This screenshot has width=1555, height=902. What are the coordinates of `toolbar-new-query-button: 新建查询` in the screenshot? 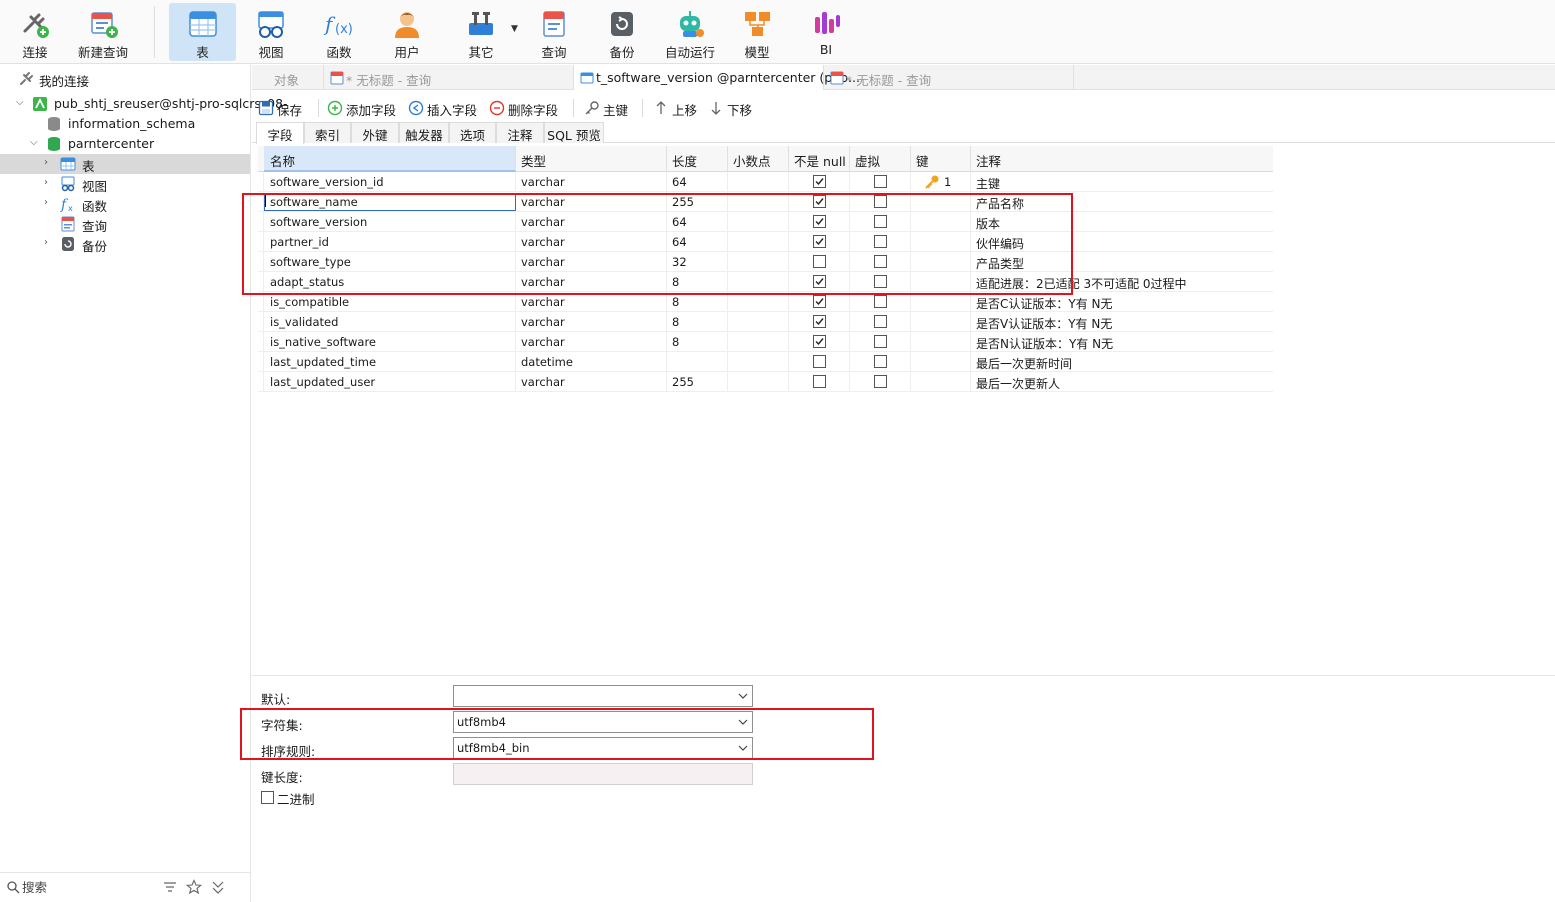 It's located at (103, 32).